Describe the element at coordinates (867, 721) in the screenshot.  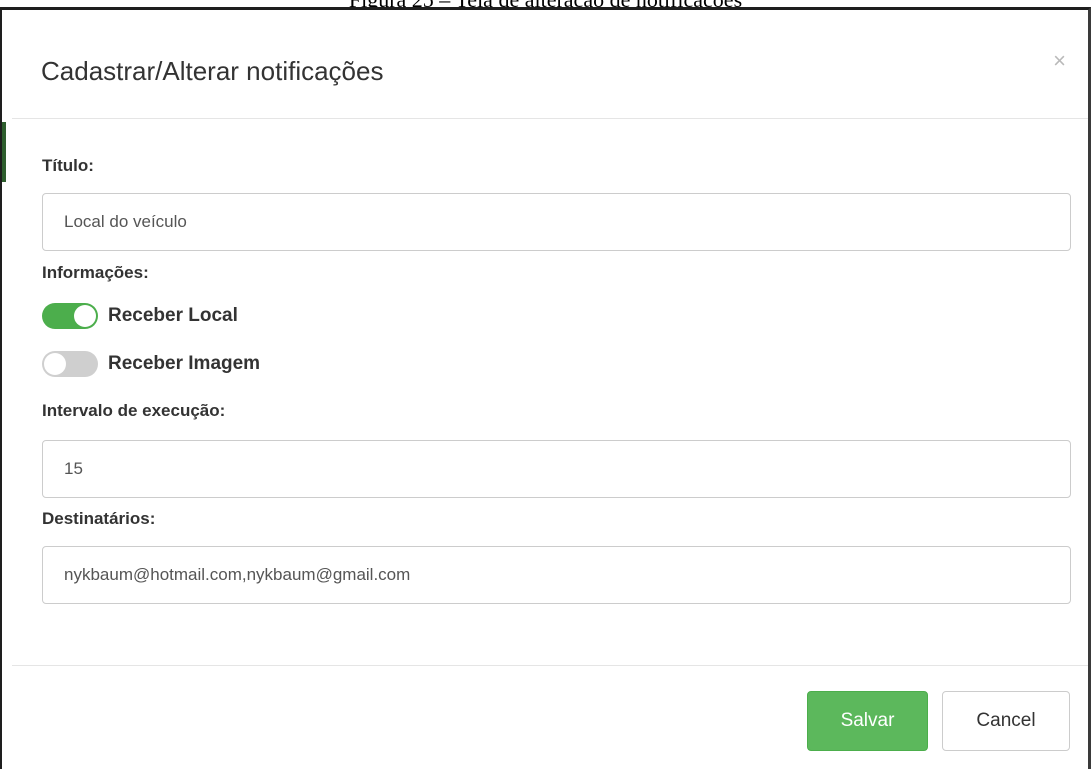
I see `save-button: Salvar` at that location.